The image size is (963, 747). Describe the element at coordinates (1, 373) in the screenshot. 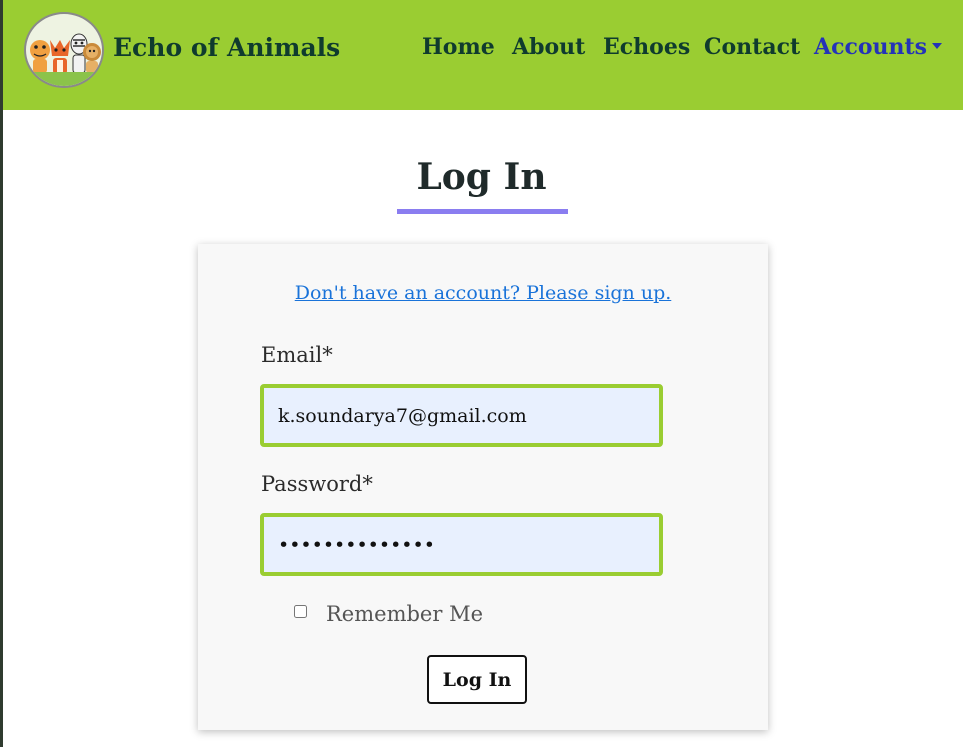

I see `window-left-edge` at that location.